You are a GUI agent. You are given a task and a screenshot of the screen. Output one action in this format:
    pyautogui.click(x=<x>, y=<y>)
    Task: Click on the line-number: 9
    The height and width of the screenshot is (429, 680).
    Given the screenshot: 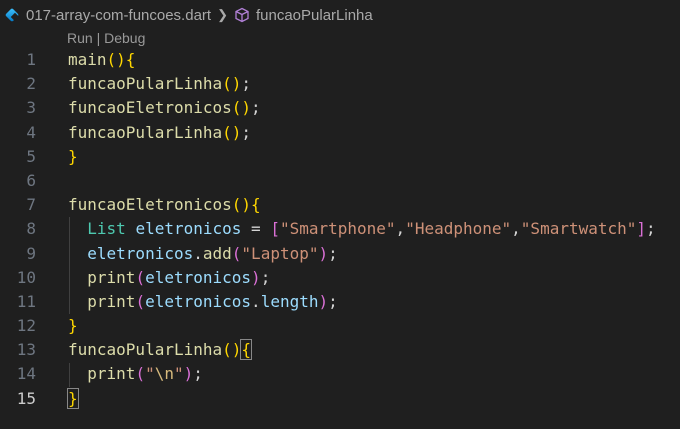 What is the action you would take?
    pyautogui.click(x=31, y=253)
    